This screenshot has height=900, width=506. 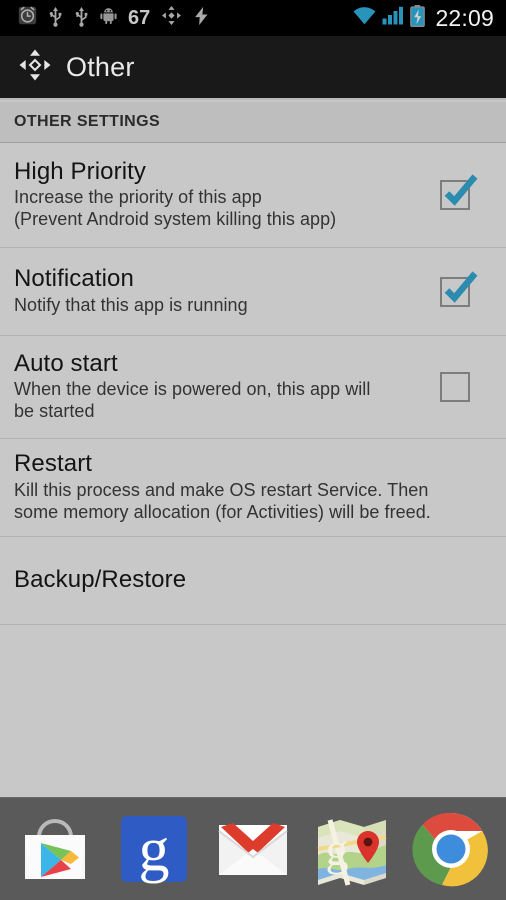 I want to click on cell-signal-icon, so click(x=393, y=18).